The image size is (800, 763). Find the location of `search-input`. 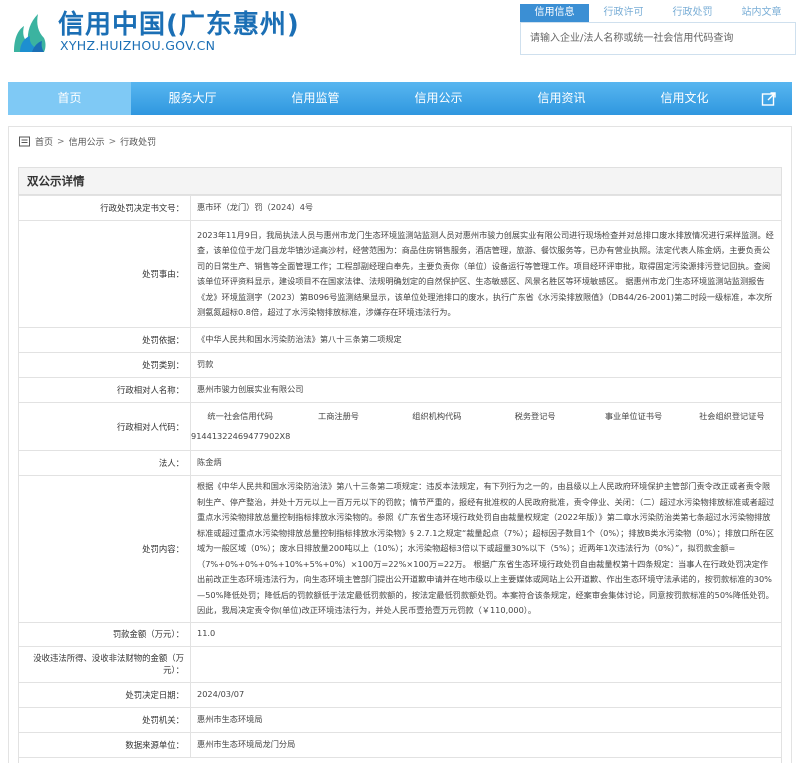

search-input is located at coordinates (658, 38).